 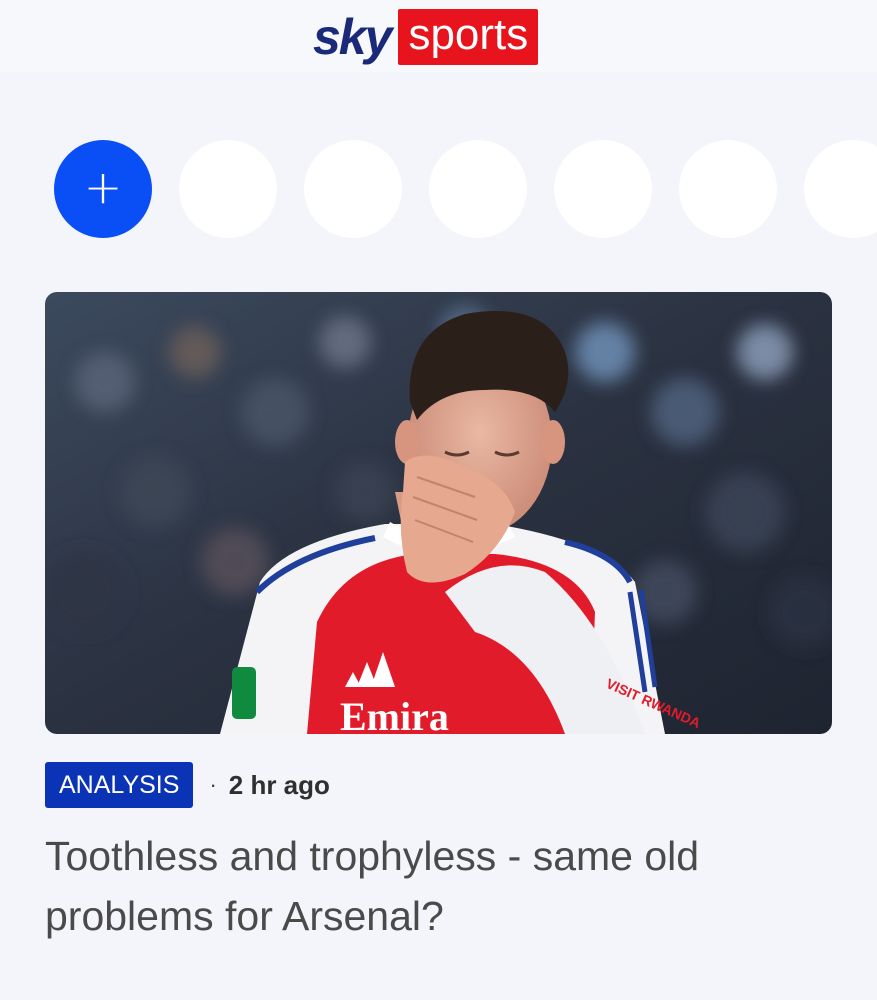 I want to click on category-tag: ANALYSIS, so click(x=119, y=785).